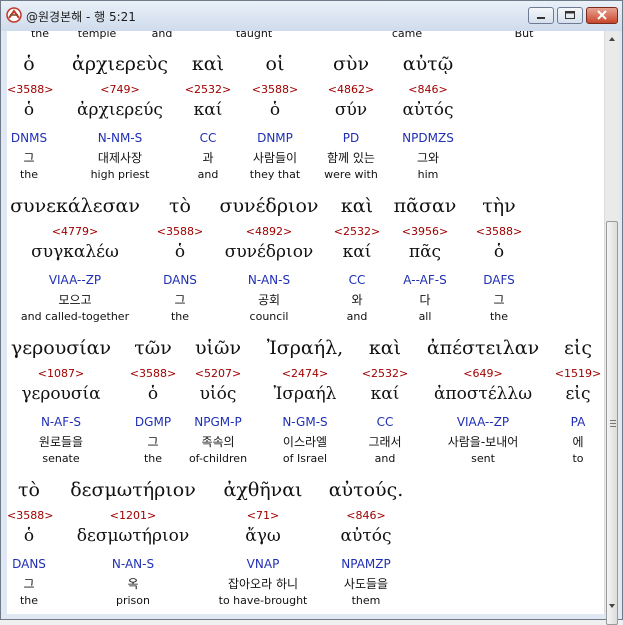 This screenshot has height=625, width=623. Describe the element at coordinates (263, 600) in the screenshot. I see `english-gloss: to have-brought` at that location.